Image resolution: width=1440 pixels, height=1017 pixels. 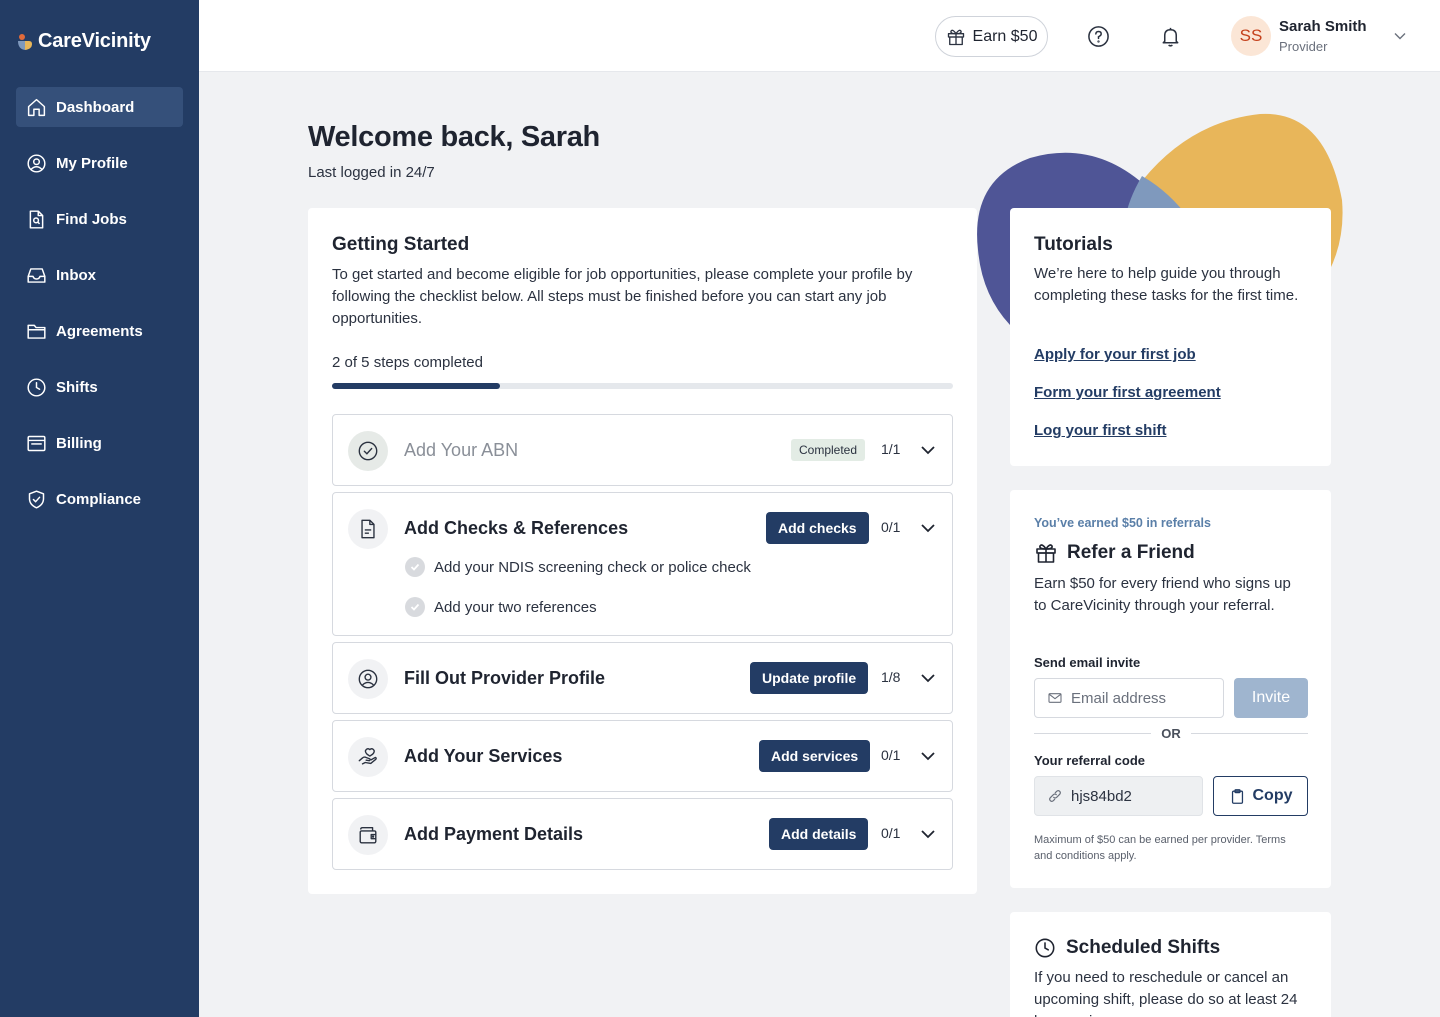 I want to click on sidebar-item-find-jobs: Find Jobs, so click(x=99, y=219).